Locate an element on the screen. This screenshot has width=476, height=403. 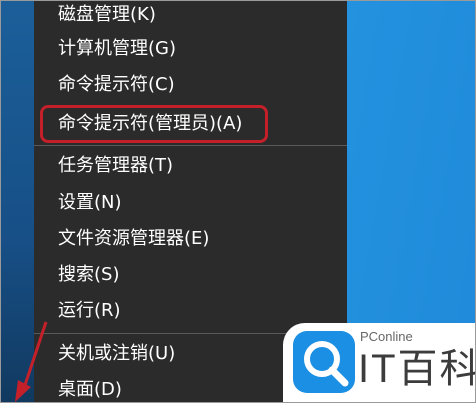
menu-item-label: 搜索(S) is located at coordinates (89, 274).